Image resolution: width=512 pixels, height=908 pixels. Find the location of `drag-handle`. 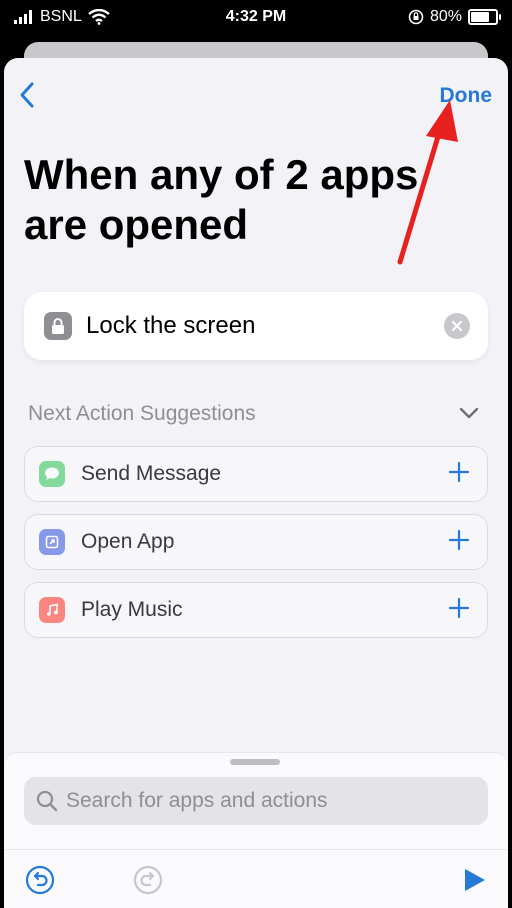

drag-handle is located at coordinates (255, 762).